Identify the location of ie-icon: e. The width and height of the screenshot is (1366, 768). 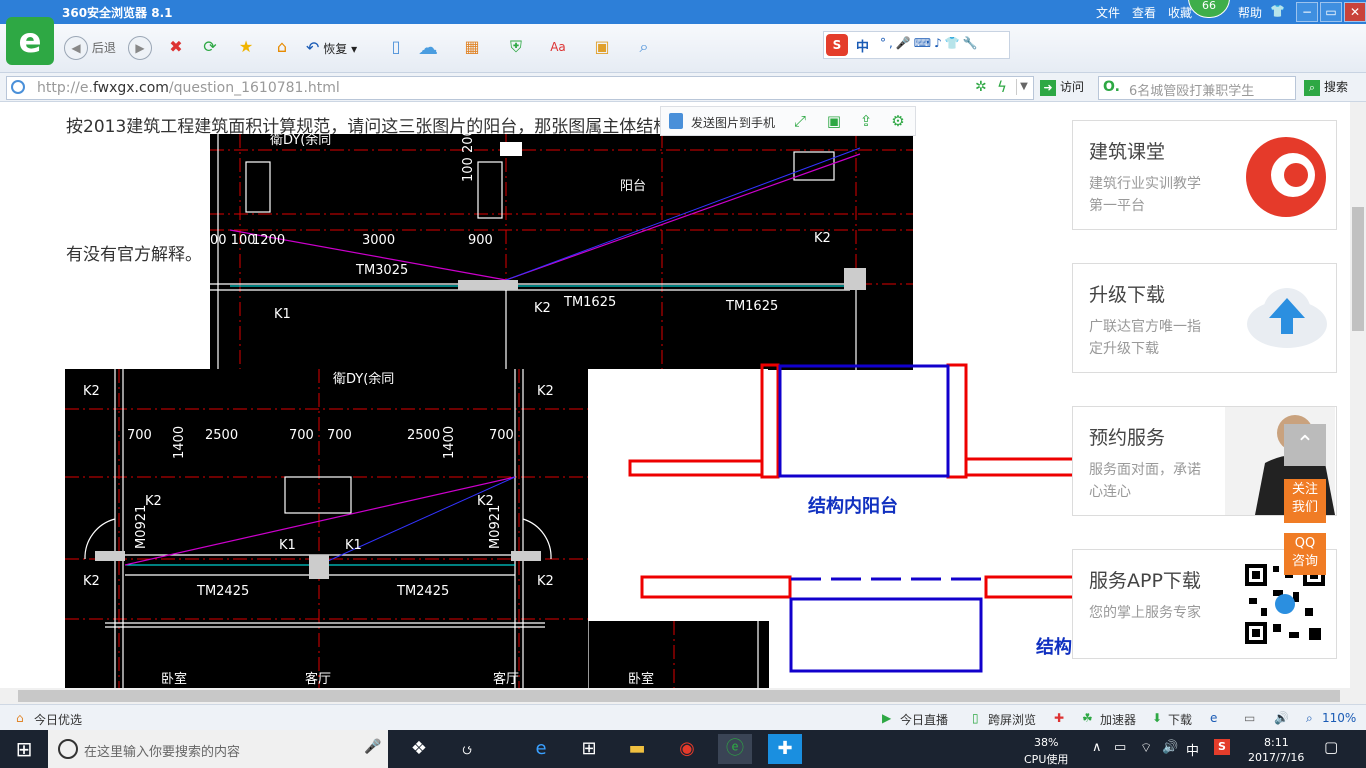
(1213, 718).